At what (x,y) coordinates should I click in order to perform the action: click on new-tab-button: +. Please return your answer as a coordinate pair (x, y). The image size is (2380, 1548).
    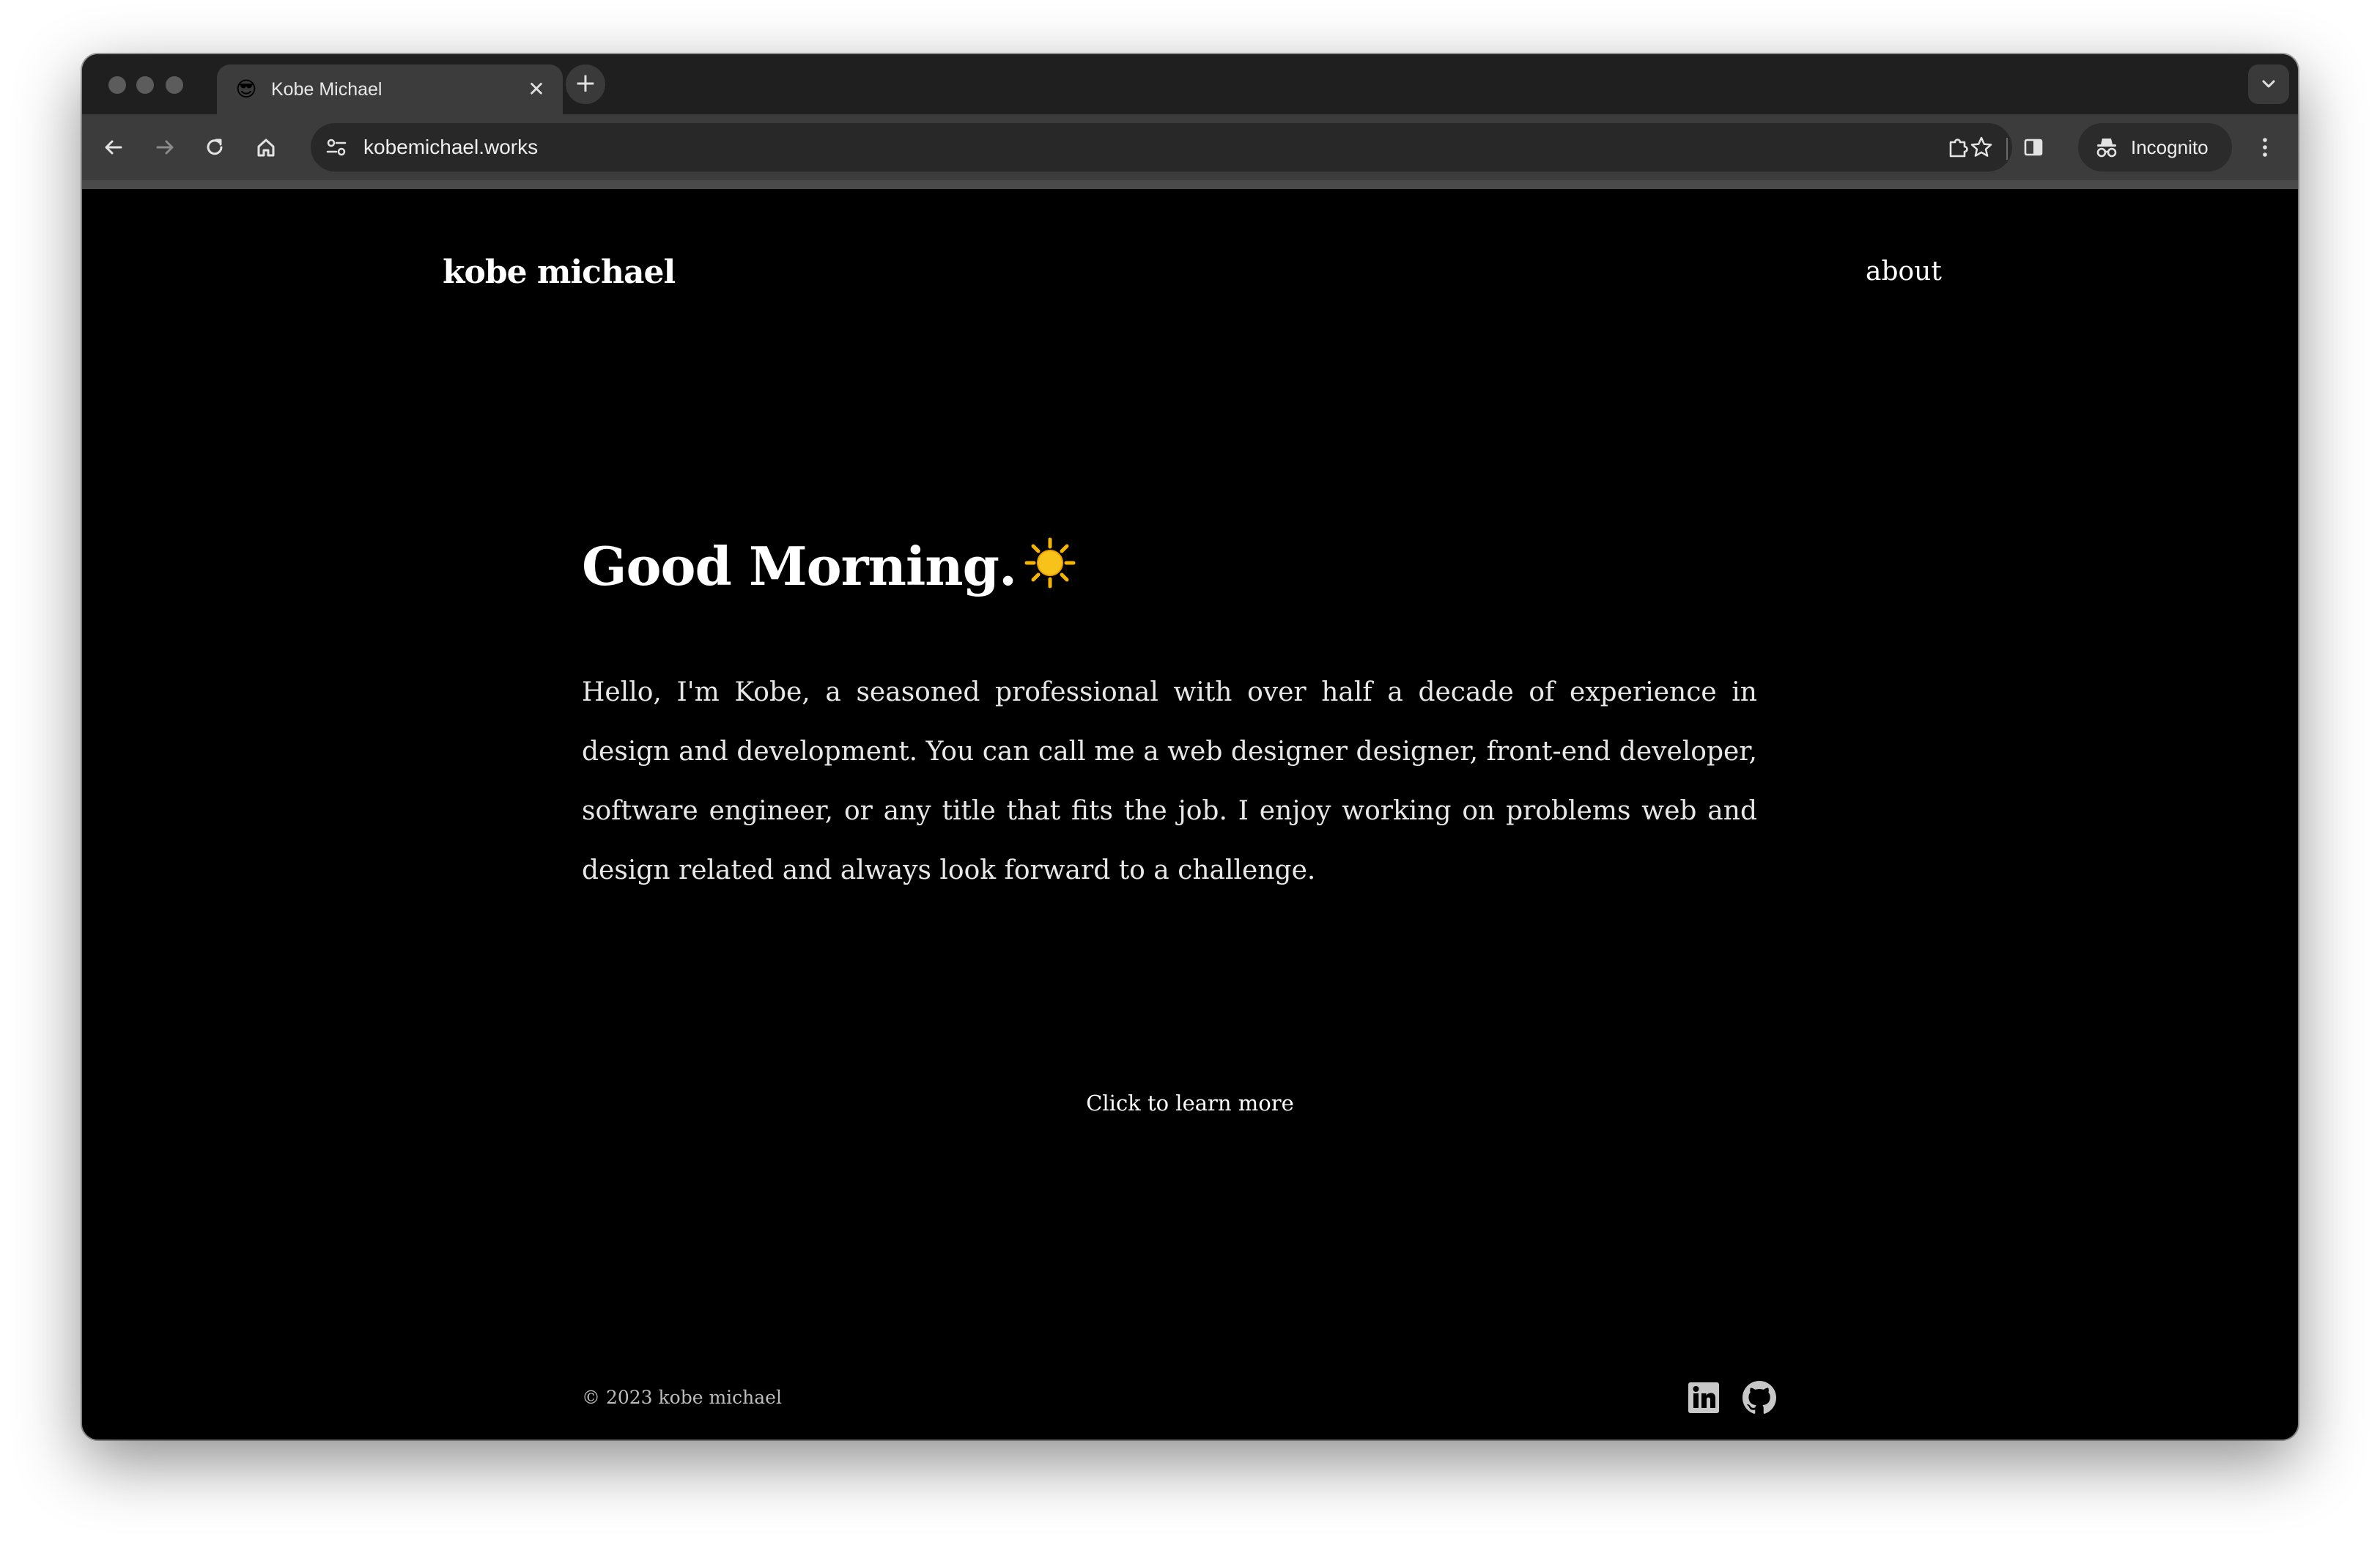
    Looking at the image, I should click on (585, 84).